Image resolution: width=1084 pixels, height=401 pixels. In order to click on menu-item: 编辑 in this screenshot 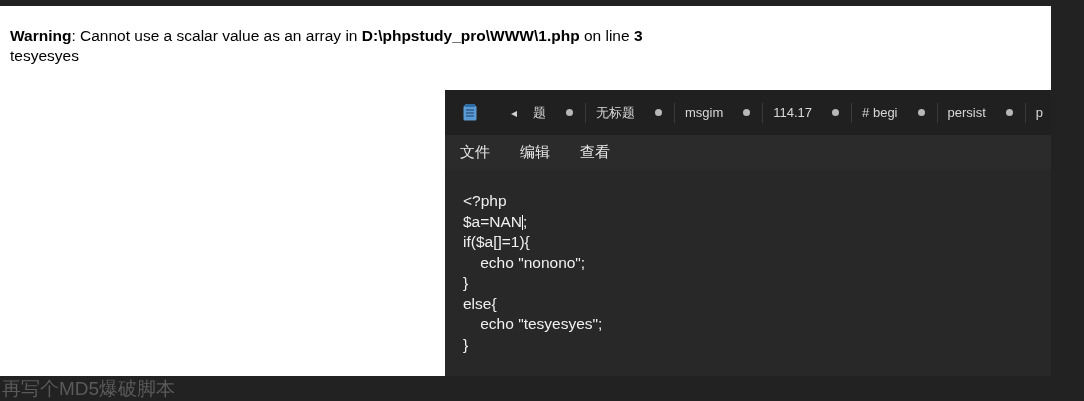, I will do `click(535, 152)`.